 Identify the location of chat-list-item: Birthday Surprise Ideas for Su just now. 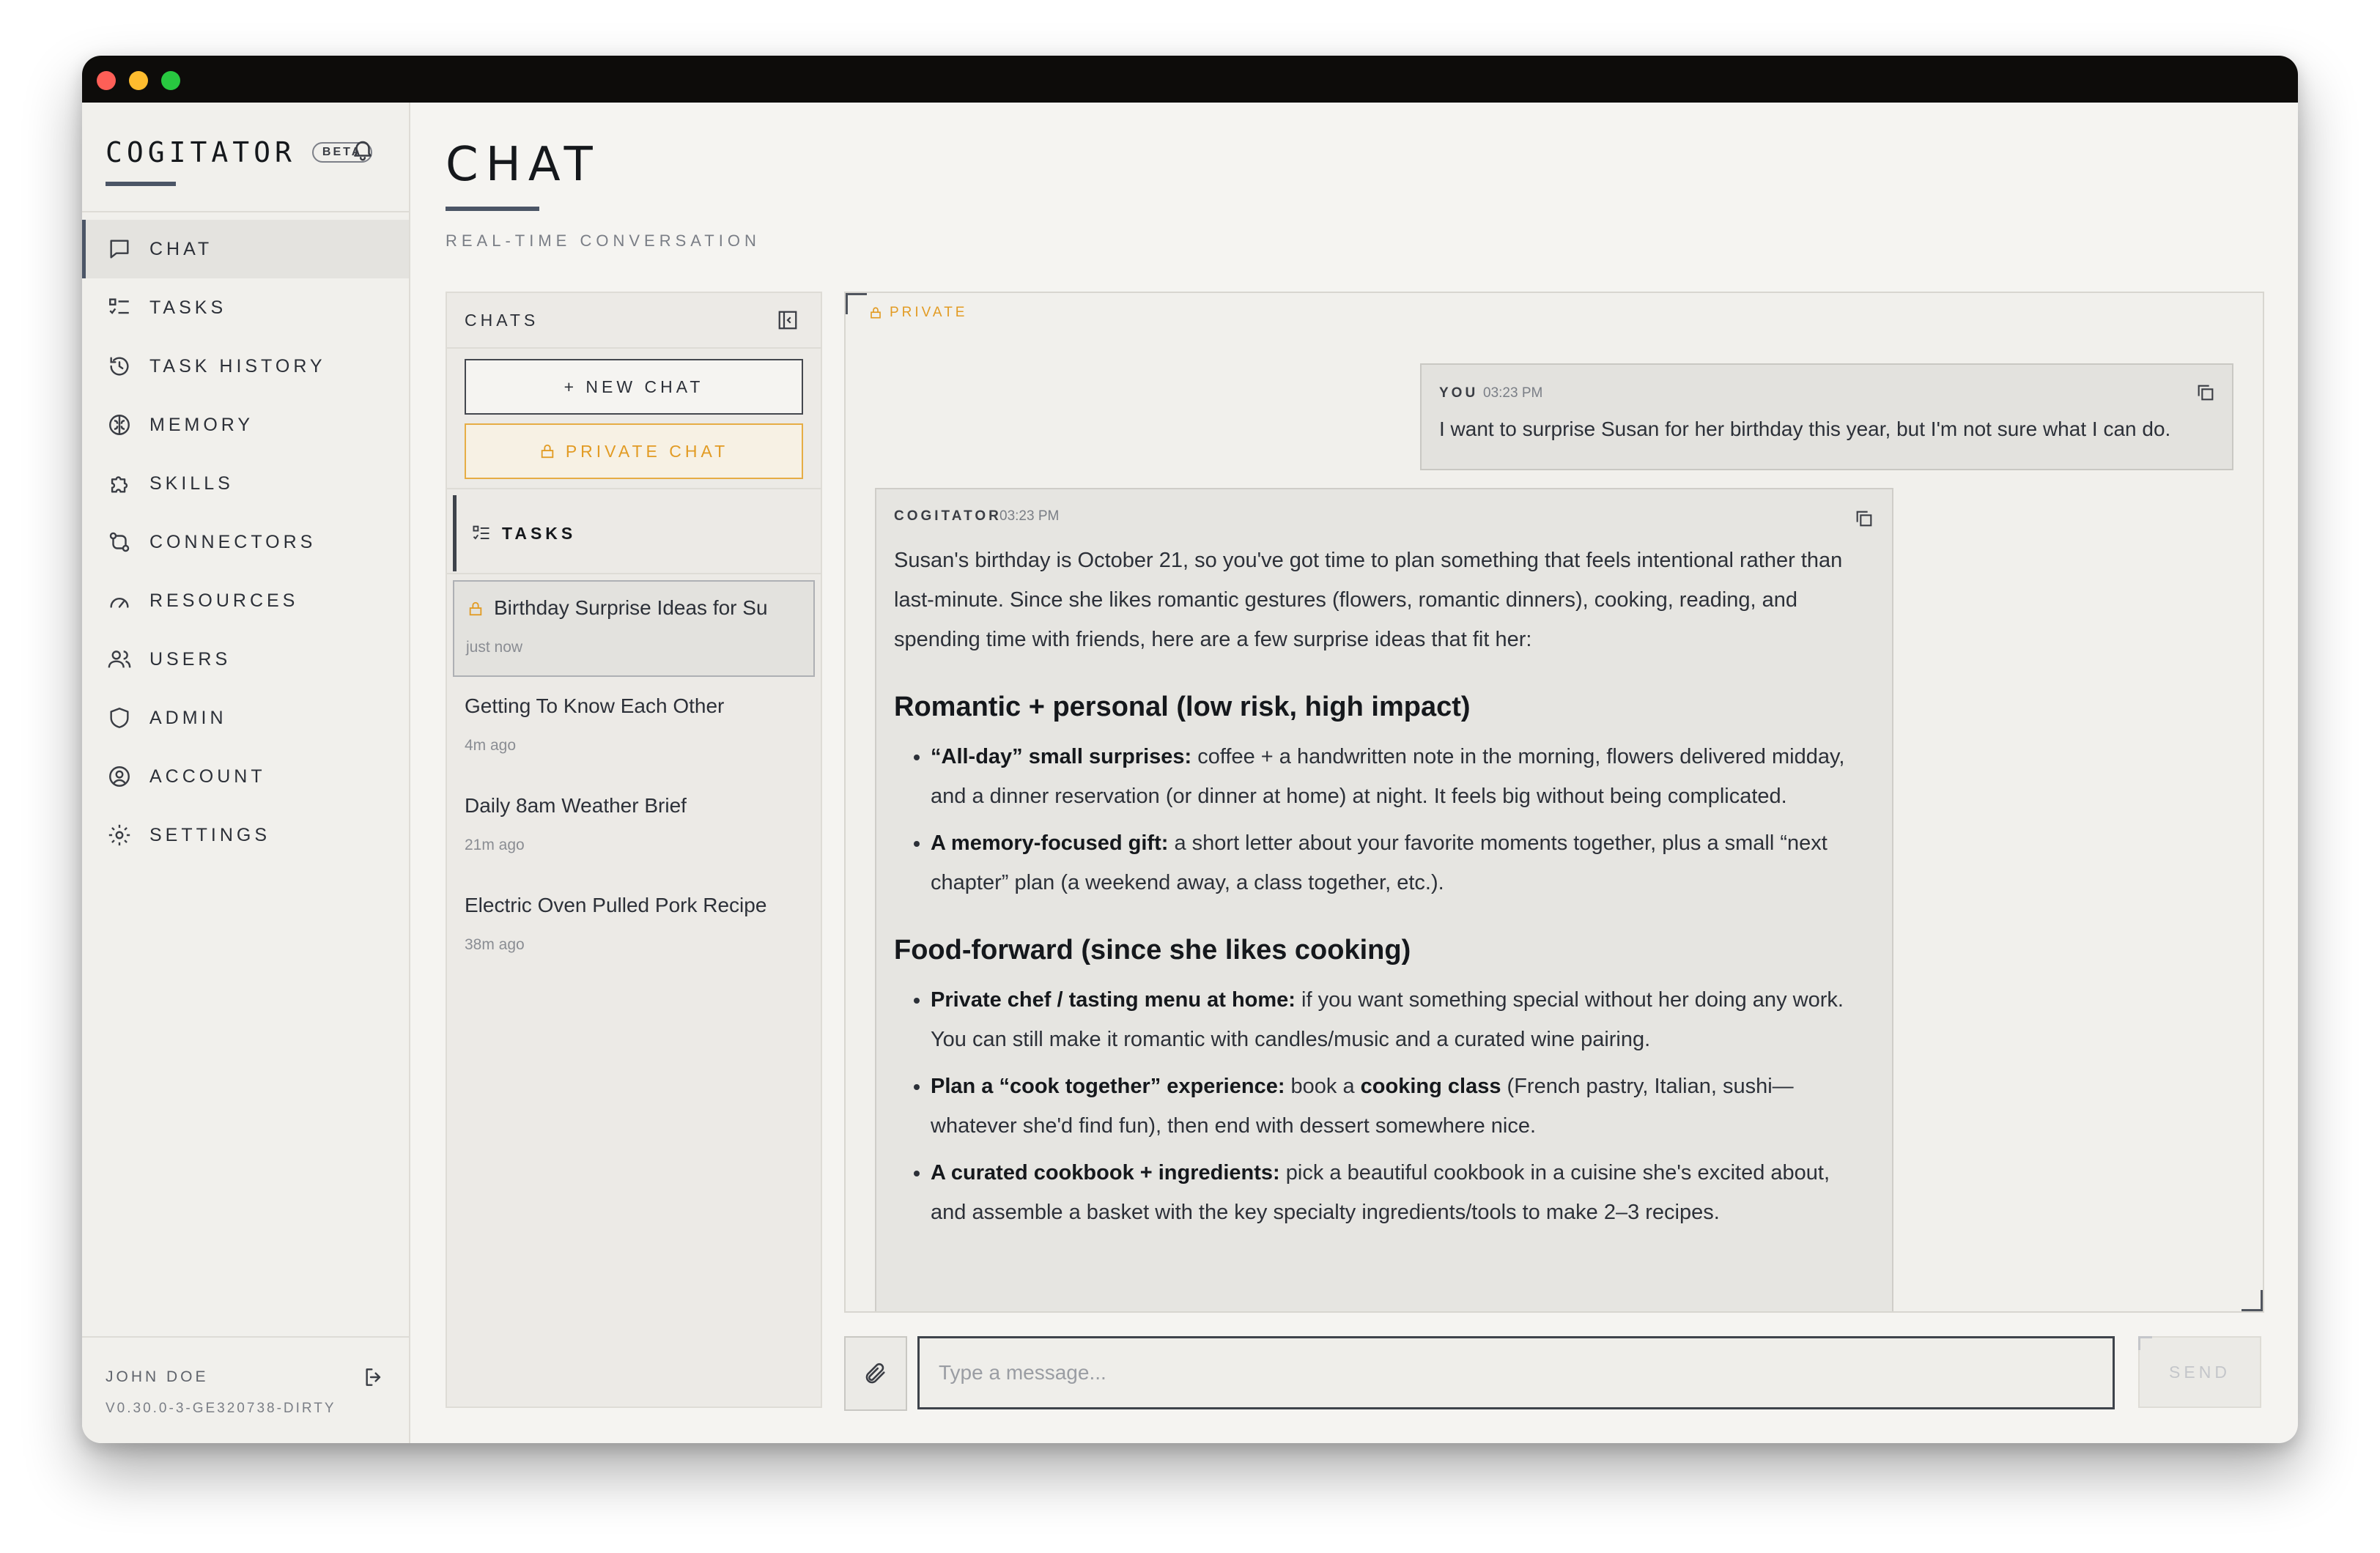
(634, 628).